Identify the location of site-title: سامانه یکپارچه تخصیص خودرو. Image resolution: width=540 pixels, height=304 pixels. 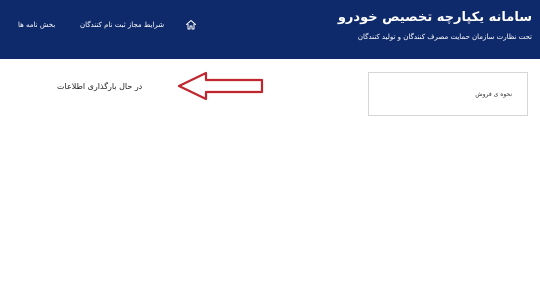
(435, 17).